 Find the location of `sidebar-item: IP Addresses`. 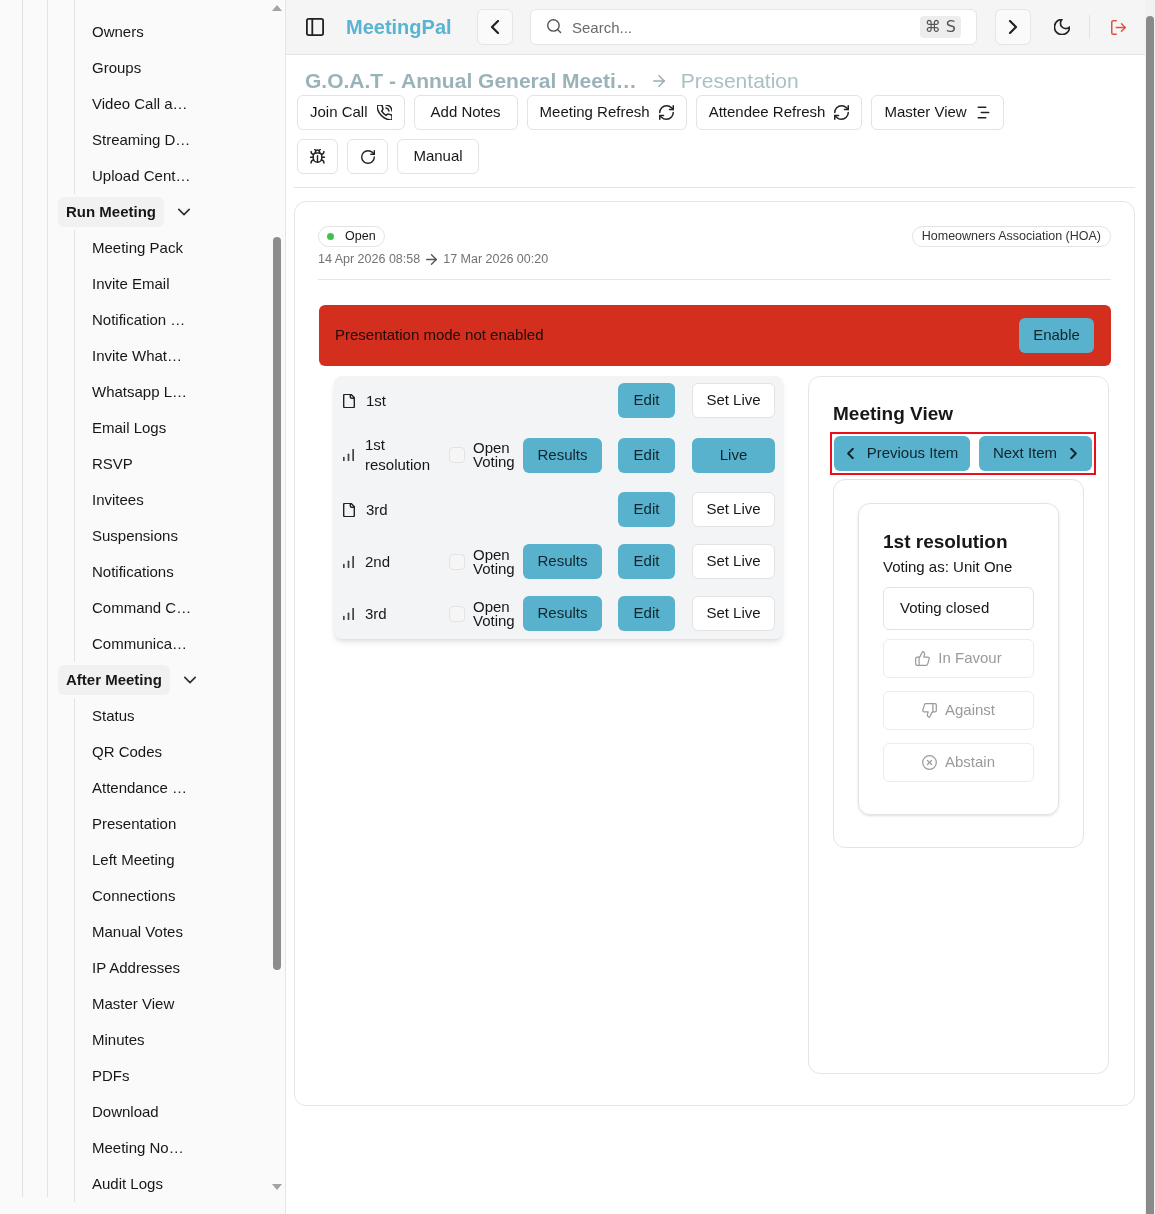

sidebar-item: IP Addresses is located at coordinates (136, 968).